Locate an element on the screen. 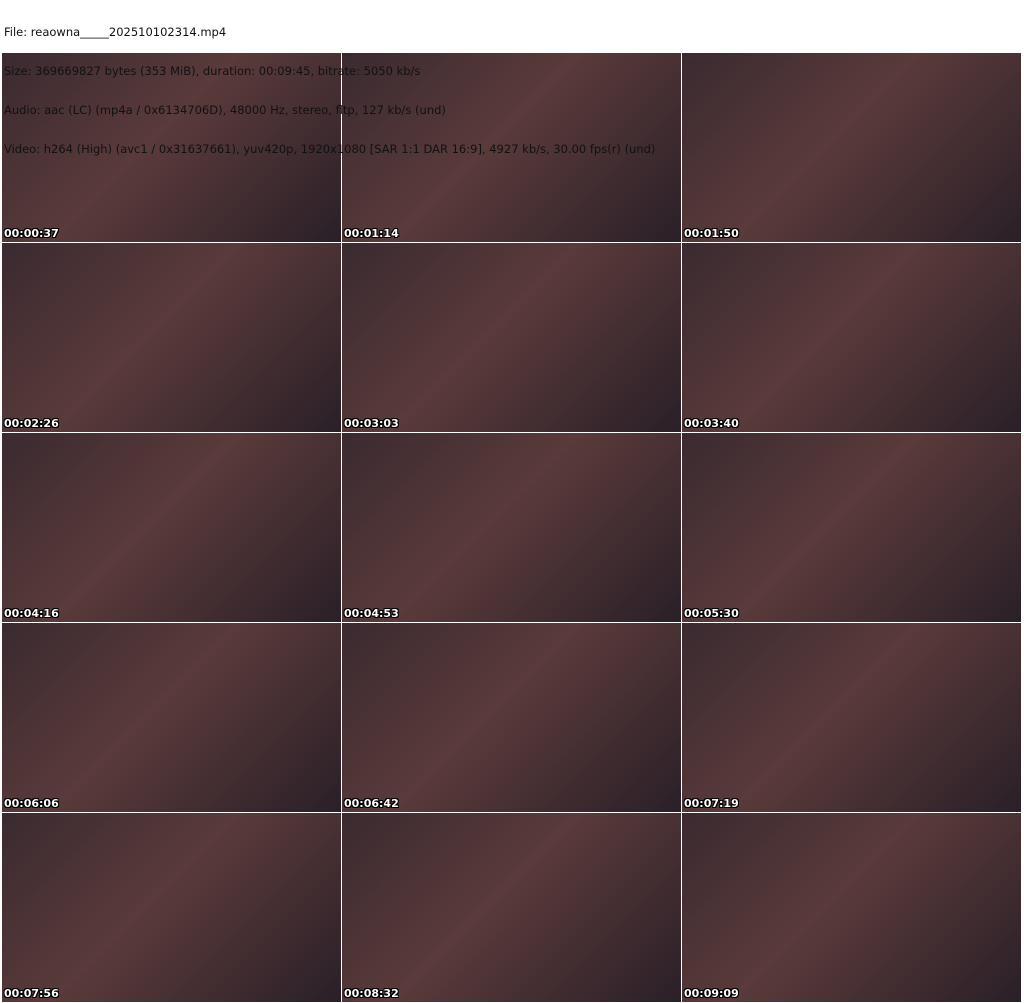  timestamp-label: 00:09:09 is located at coordinates (711, 993).